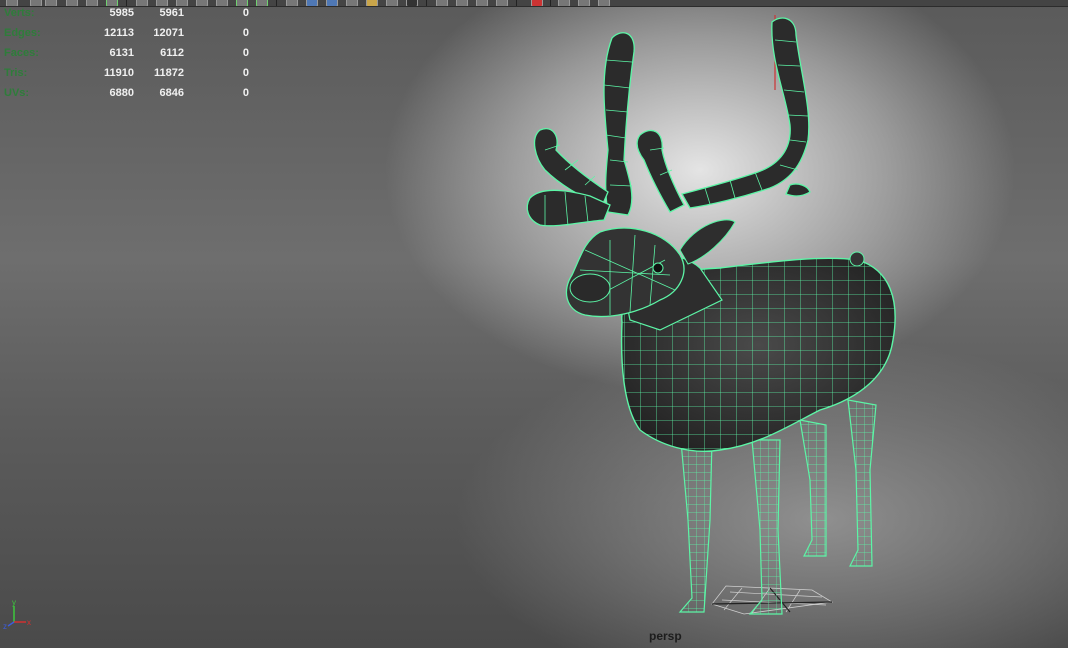 This screenshot has width=1068, height=648. What do you see at coordinates (169, 73) in the screenshot?
I see `hud-value-object: 11872` at bounding box center [169, 73].